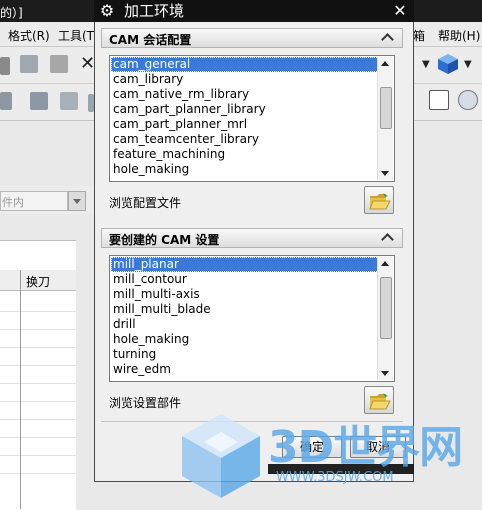  Describe the element at coordinates (252, 38) in the screenshot. I see `config-group-header: CAM 会话配置` at that location.